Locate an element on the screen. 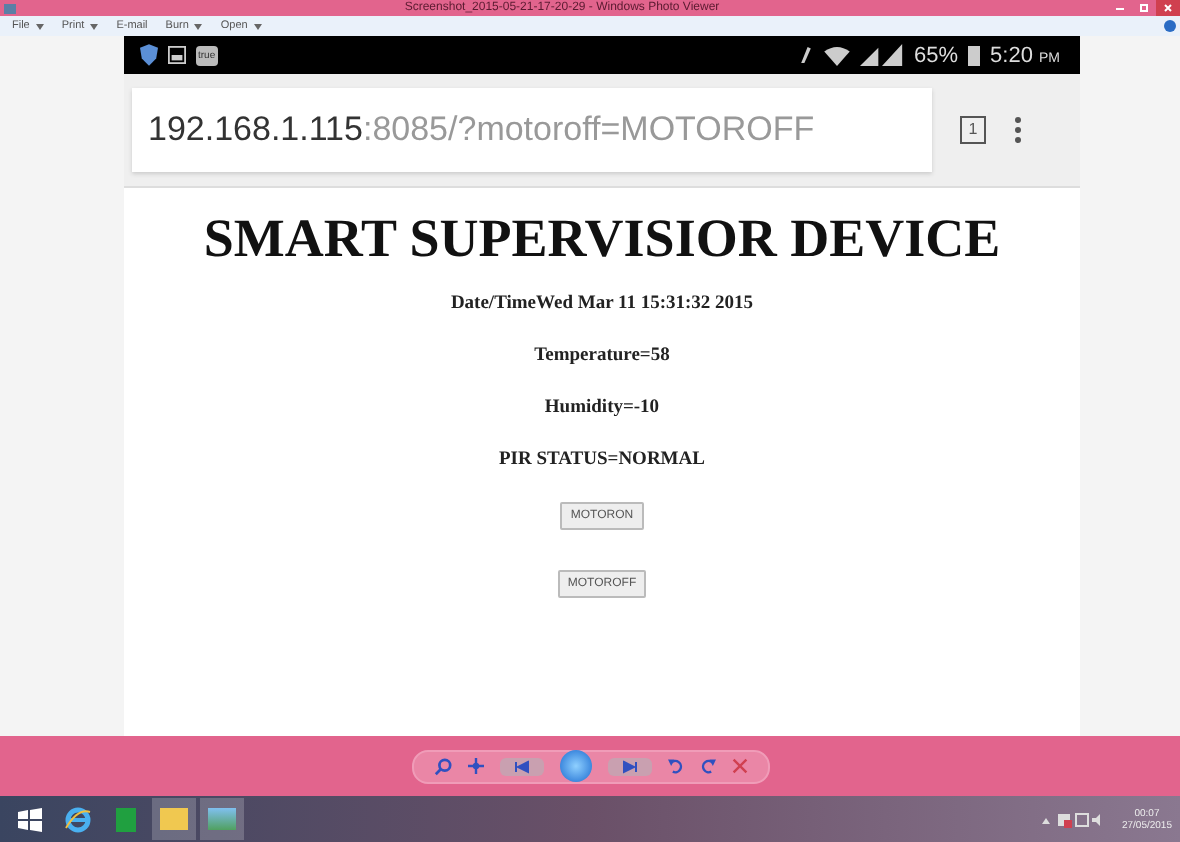 This screenshot has height=842, width=1180. status-text: Date/TimeWed Mar 11 15:31:32 2015 is located at coordinates (602, 304).